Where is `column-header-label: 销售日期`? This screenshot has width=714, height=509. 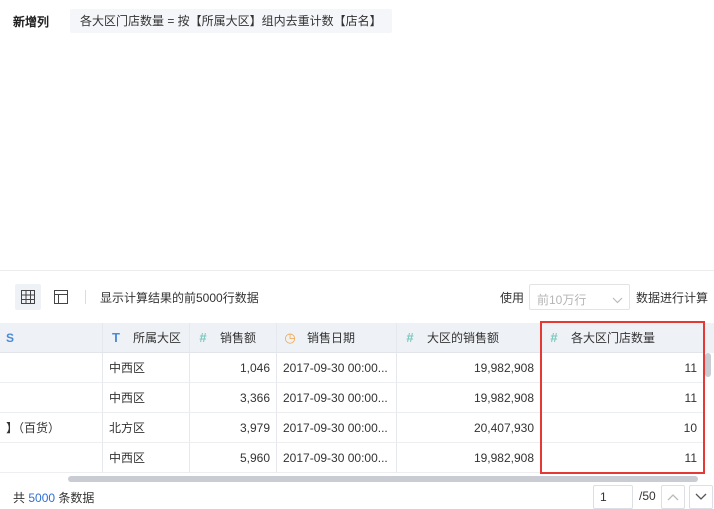
column-header-label: 销售日期 is located at coordinates (331, 338).